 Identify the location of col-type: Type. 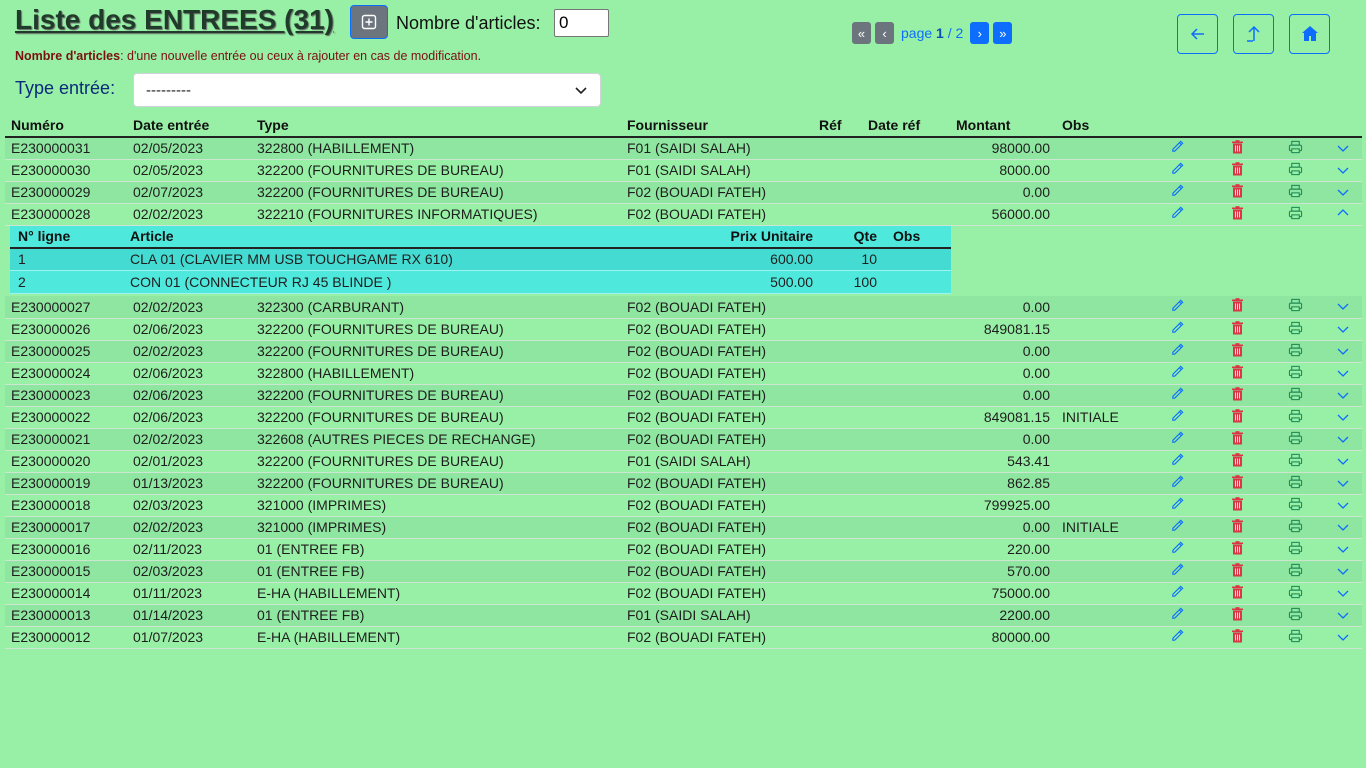
(436, 126).